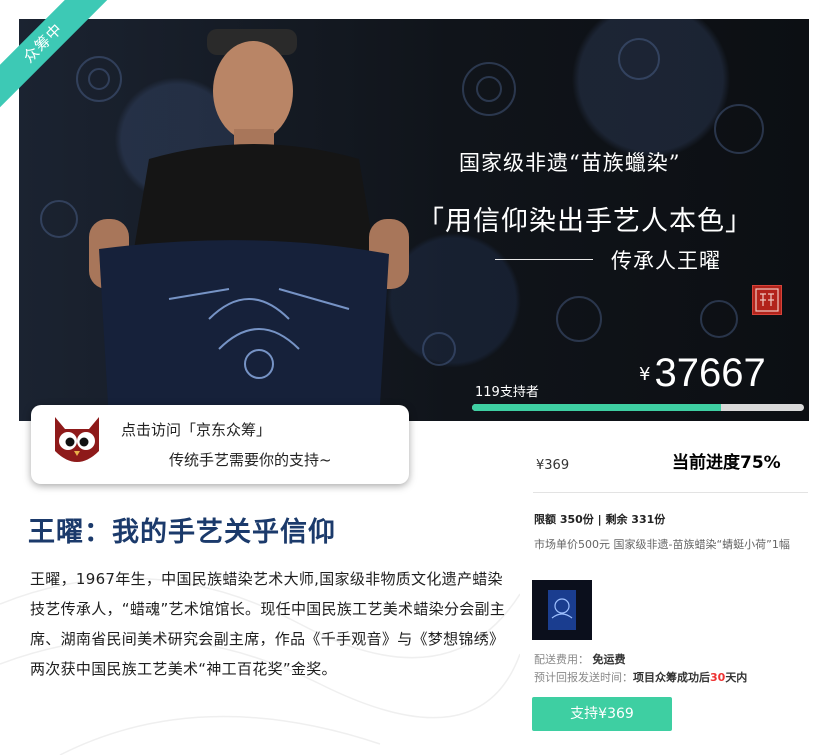 The height and width of the screenshot is (755, 826). Describe the element at coordinates (544, 259) in the screenshot. I see `hero-divider` at that location.